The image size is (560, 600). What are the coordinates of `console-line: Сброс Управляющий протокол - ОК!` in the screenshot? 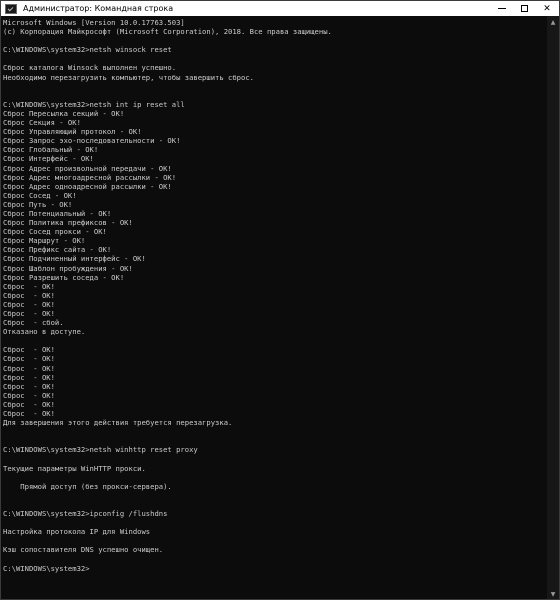 It's located at (72, 132).